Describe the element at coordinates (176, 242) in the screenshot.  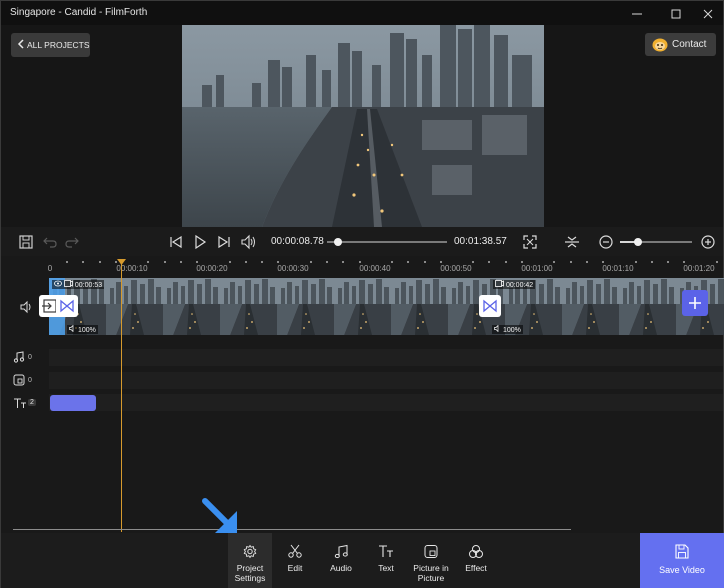
I see `skip-start-icon` at that location.